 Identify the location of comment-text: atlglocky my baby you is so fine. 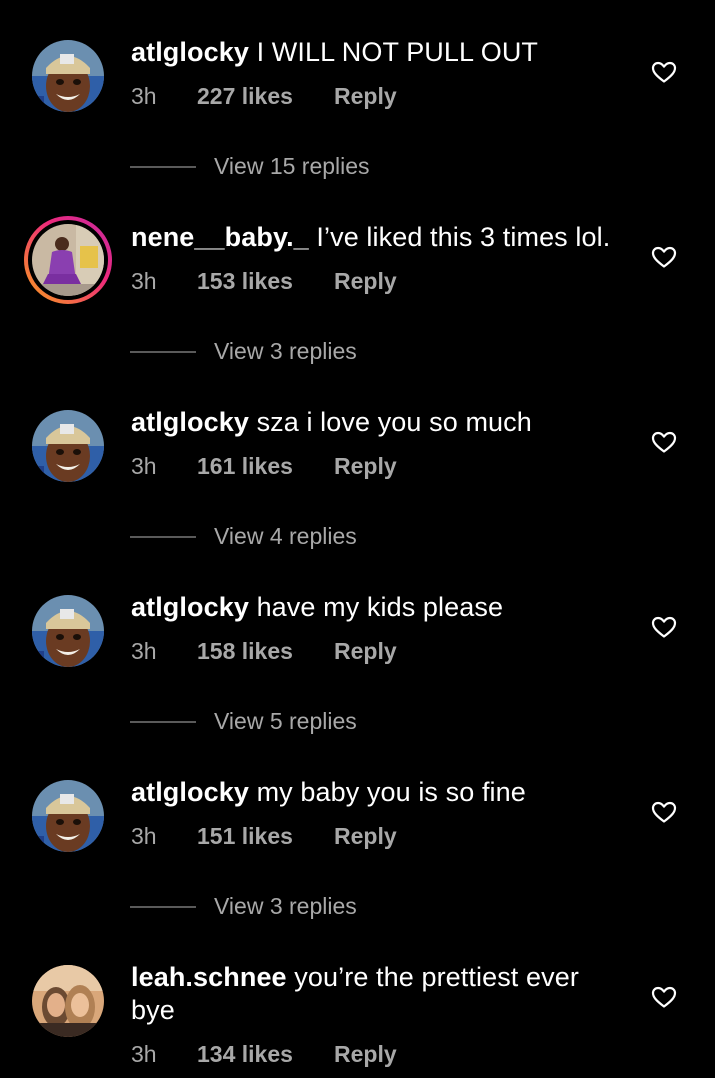
(371, 792).